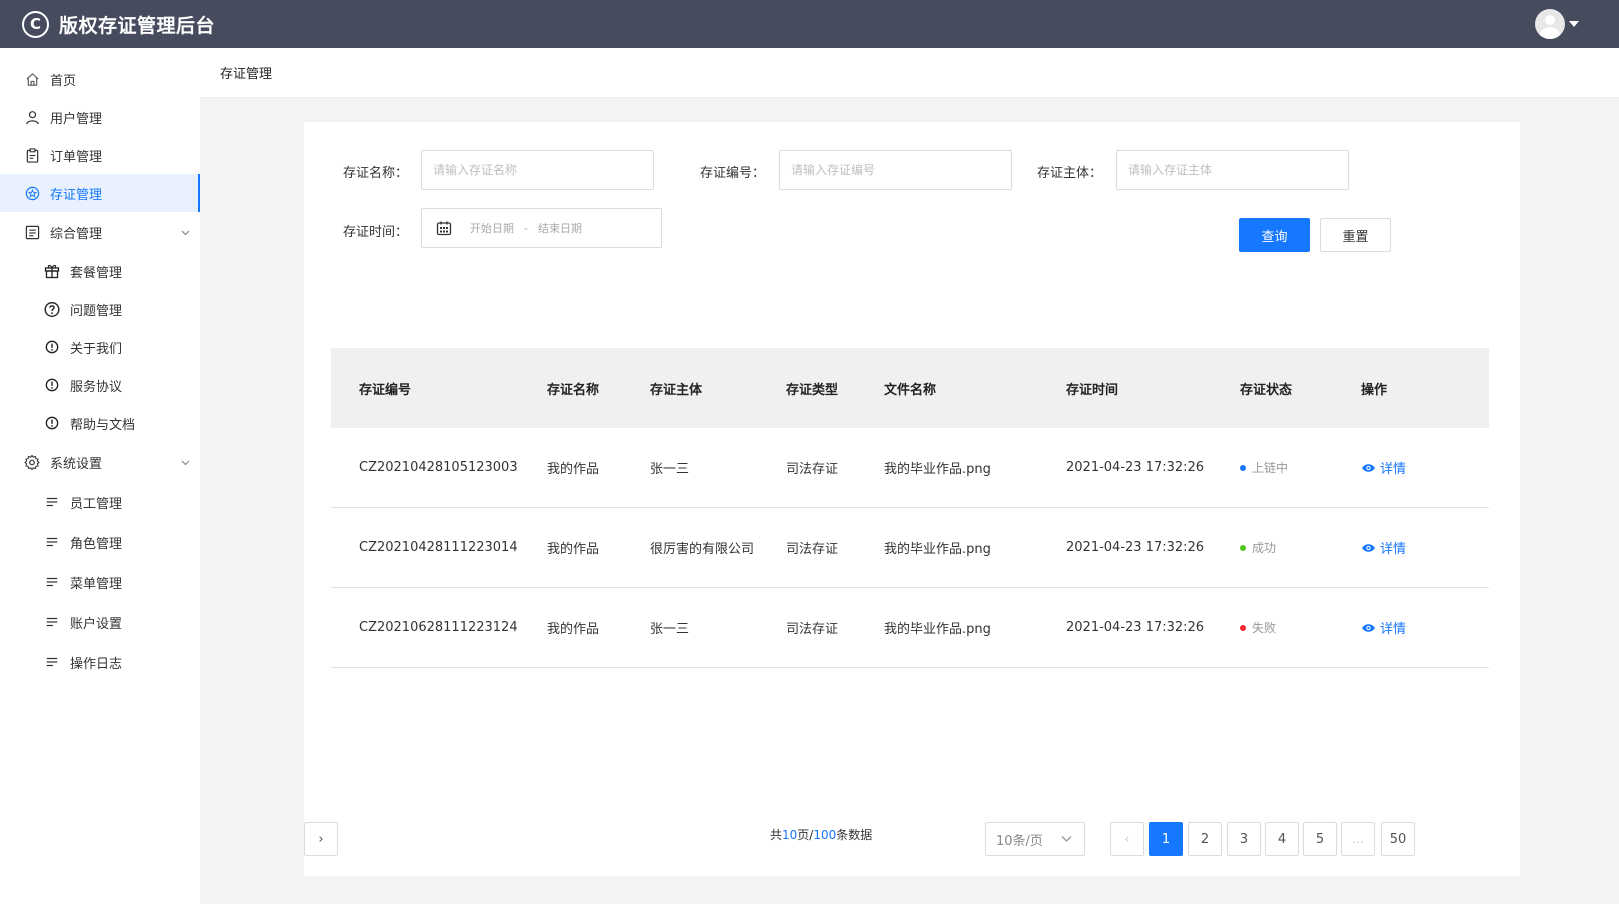 The image size is (1619, 904). What do you see at coordinates (1355, 235) in the screenshot?
I see `reset-button: 重置` at bounding box center [1355, 235].